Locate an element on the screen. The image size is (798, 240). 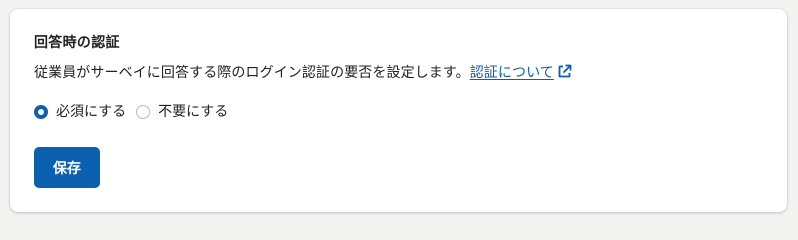
auth-radio-group: 必須にする 不要にする is located at coordinates (136, 112).